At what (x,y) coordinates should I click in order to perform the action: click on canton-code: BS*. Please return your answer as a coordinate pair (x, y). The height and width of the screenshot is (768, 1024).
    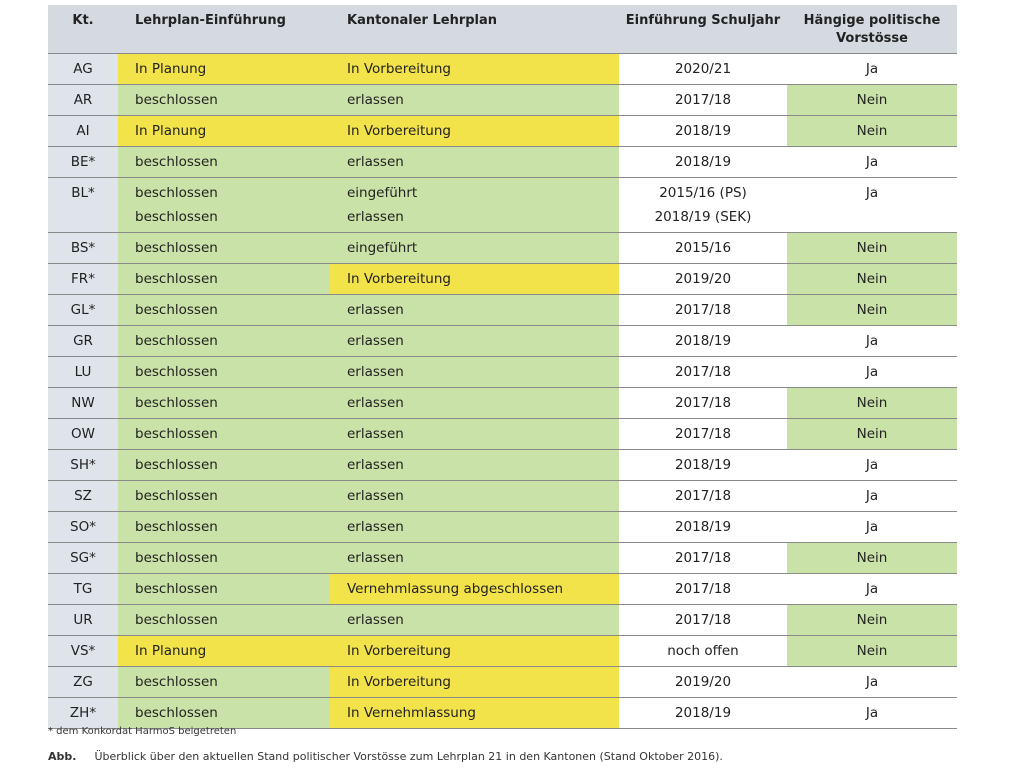
    Looking at the image, I should click on (83, 248).